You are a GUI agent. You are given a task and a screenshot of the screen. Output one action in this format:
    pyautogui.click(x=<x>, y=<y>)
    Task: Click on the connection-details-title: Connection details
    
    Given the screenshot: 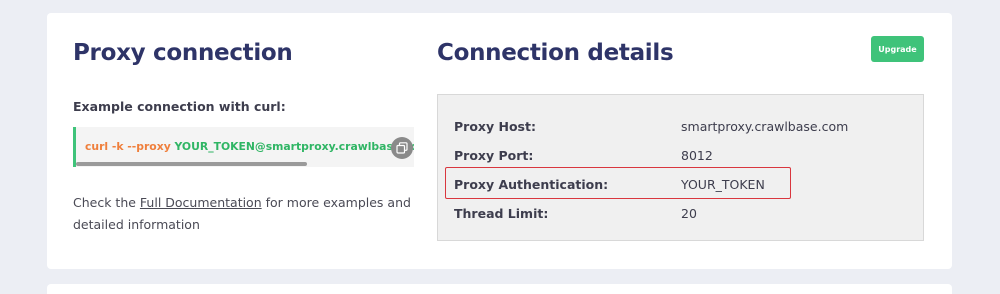 What is the action you would take?
    pyautogui.click(x=555, y=53)
    